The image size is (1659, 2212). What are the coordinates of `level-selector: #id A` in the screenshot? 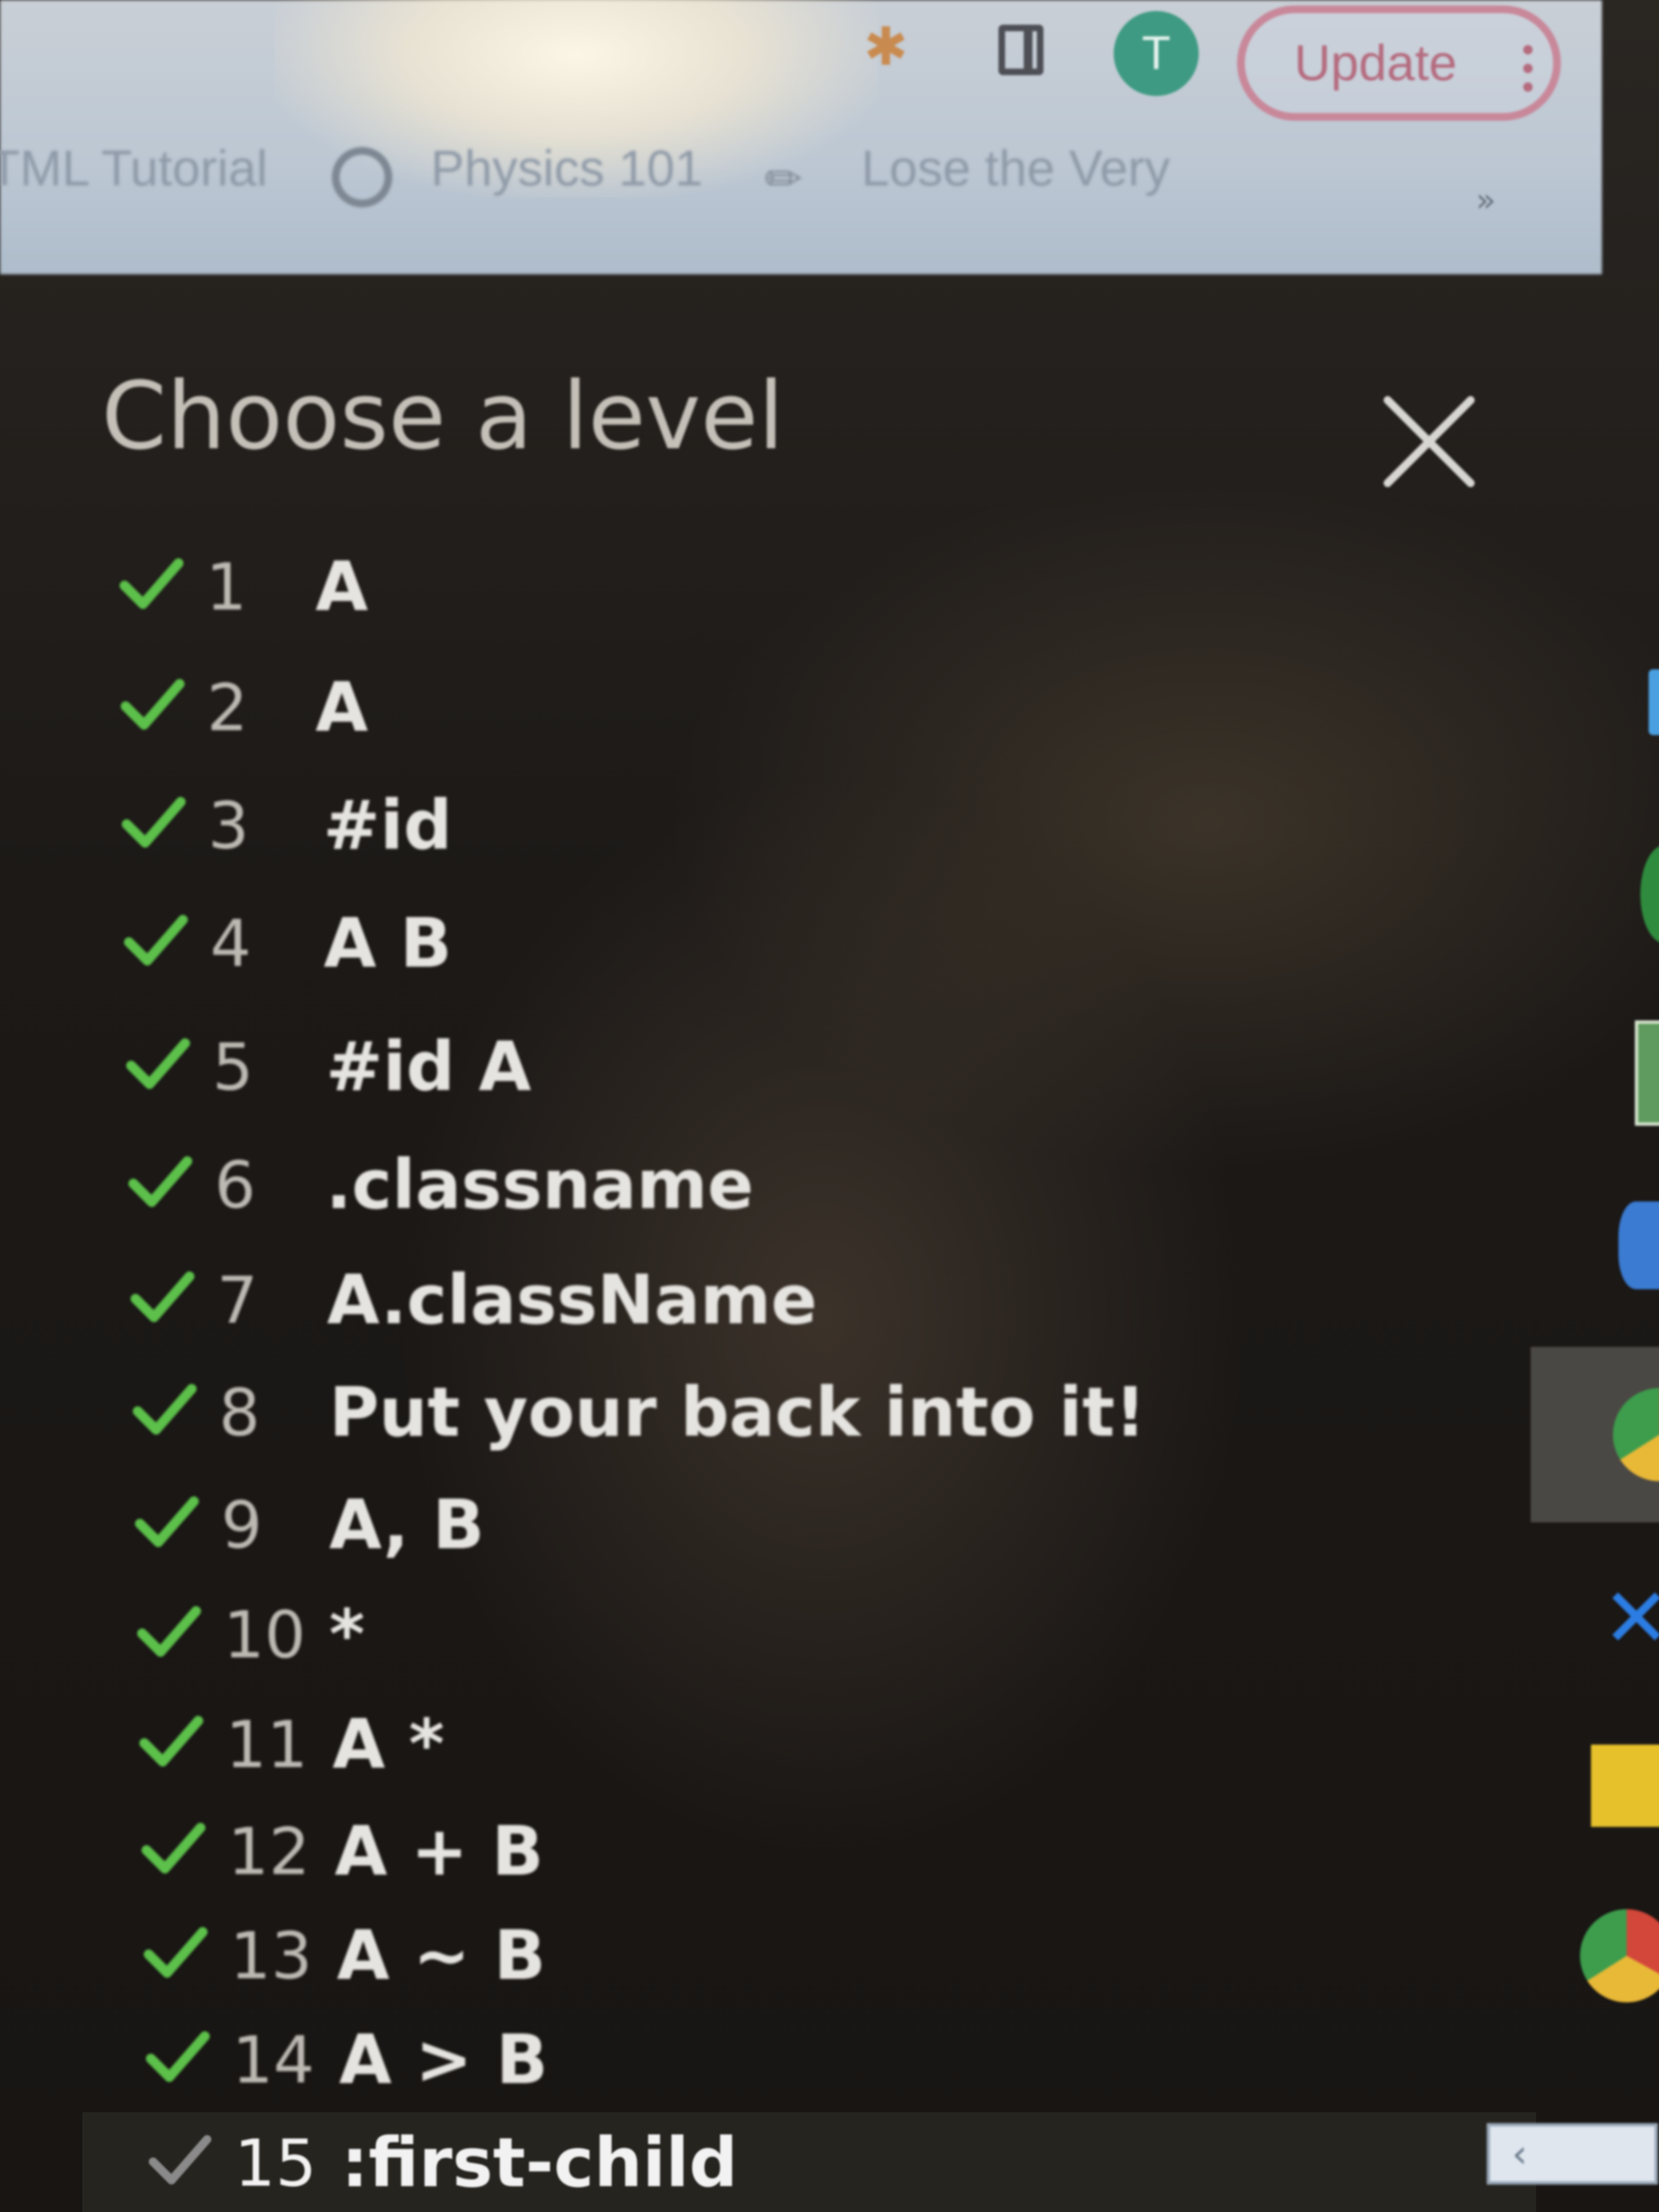 It's located at (429, 1067).